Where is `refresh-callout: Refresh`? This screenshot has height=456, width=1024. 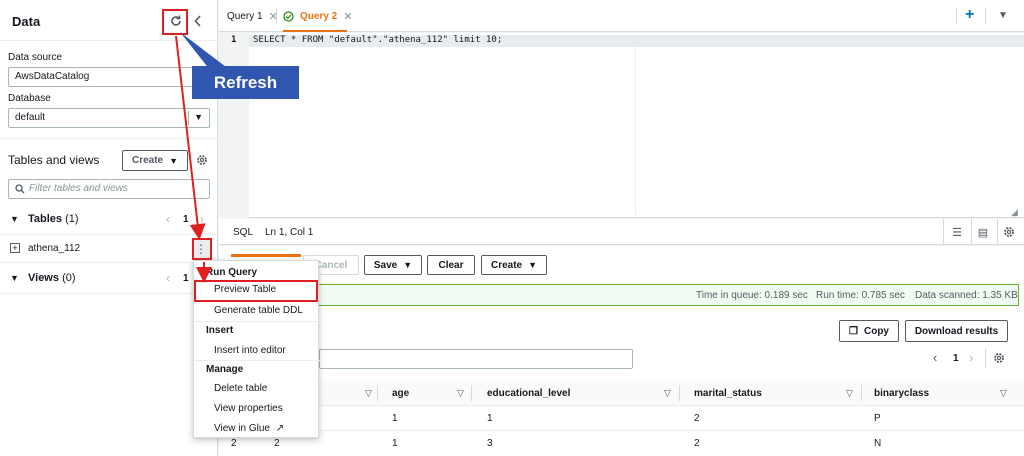
refresh-callout: Refresh is located at coordinates (245, 82).